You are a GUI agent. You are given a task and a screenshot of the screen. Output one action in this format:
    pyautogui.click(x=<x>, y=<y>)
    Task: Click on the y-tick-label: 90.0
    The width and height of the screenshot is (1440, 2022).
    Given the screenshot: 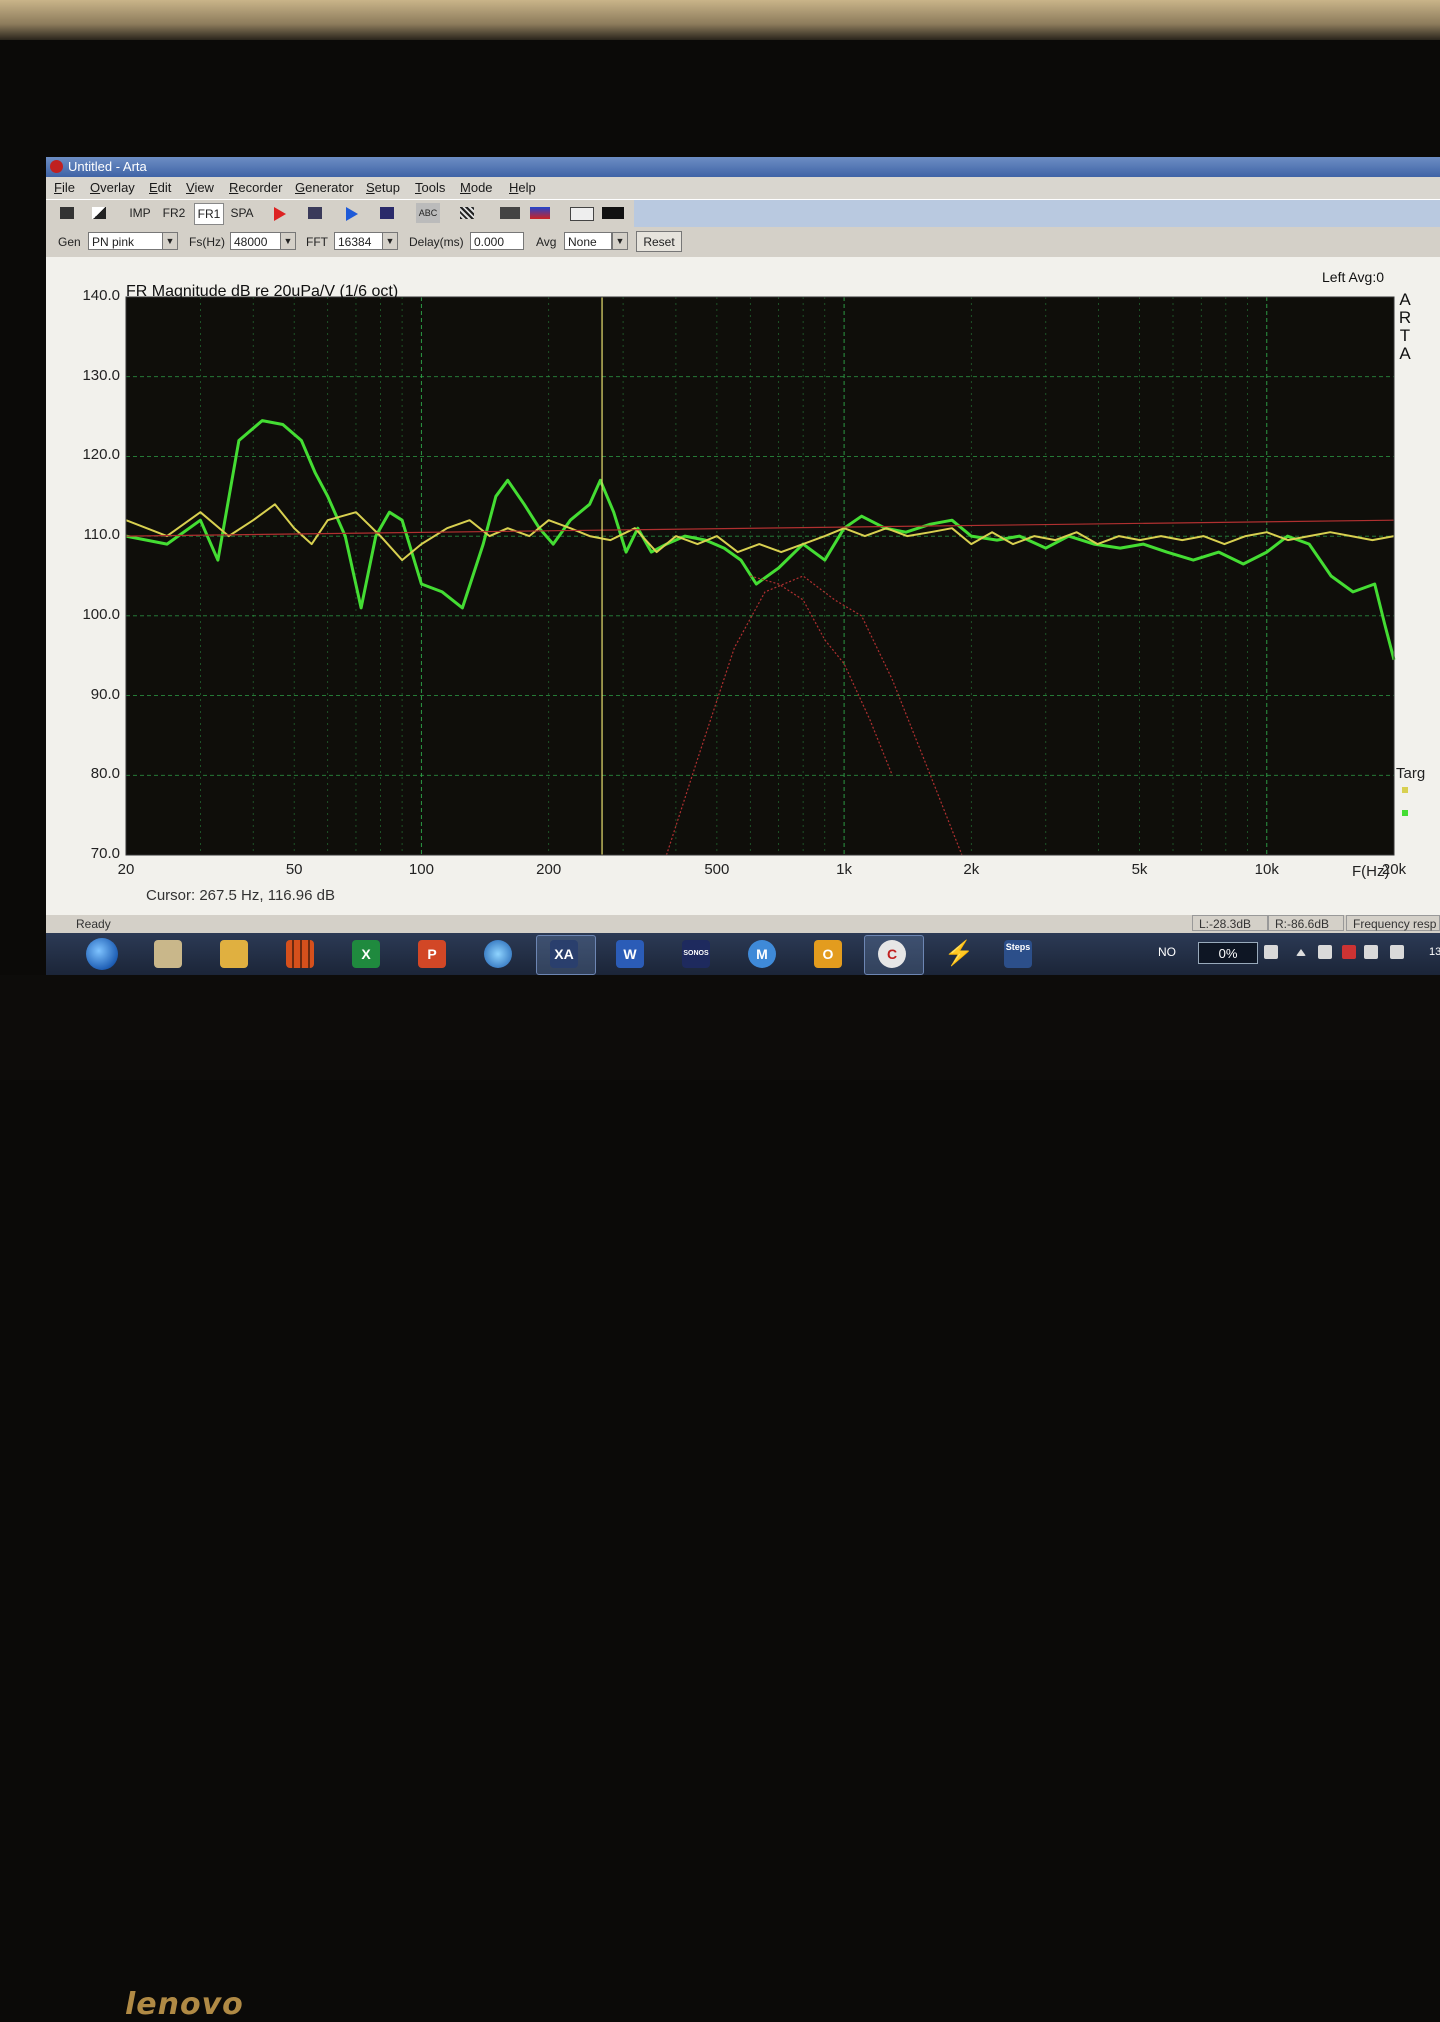 What is the action you would take?
    pyautogui.click(x=105, y=694)
    